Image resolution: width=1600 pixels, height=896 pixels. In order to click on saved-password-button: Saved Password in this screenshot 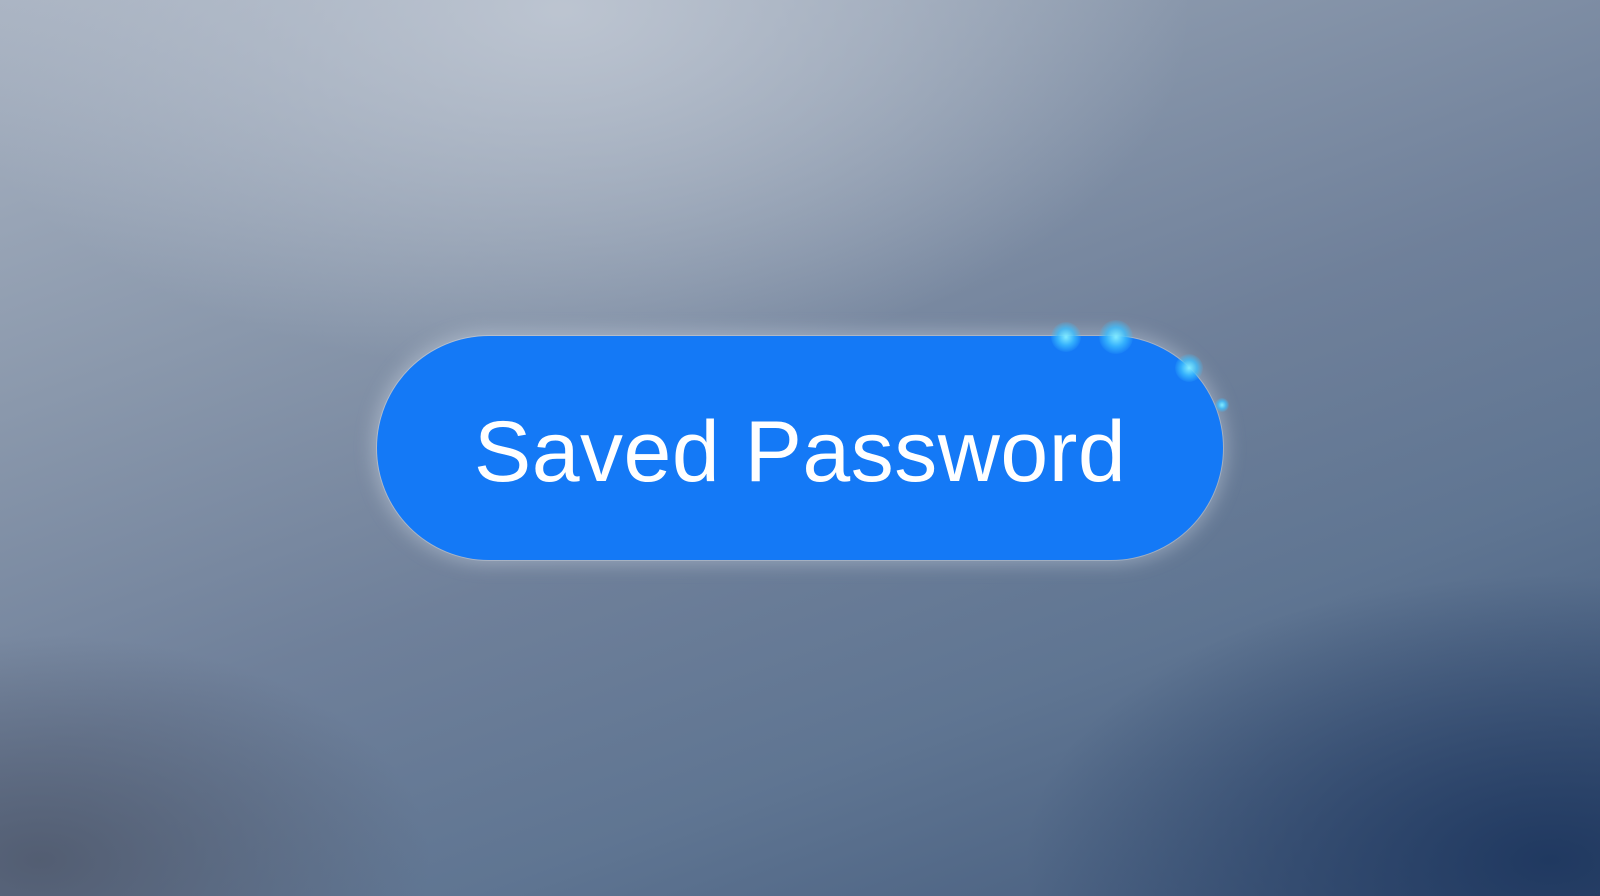, I will do `click(800, 448)`.